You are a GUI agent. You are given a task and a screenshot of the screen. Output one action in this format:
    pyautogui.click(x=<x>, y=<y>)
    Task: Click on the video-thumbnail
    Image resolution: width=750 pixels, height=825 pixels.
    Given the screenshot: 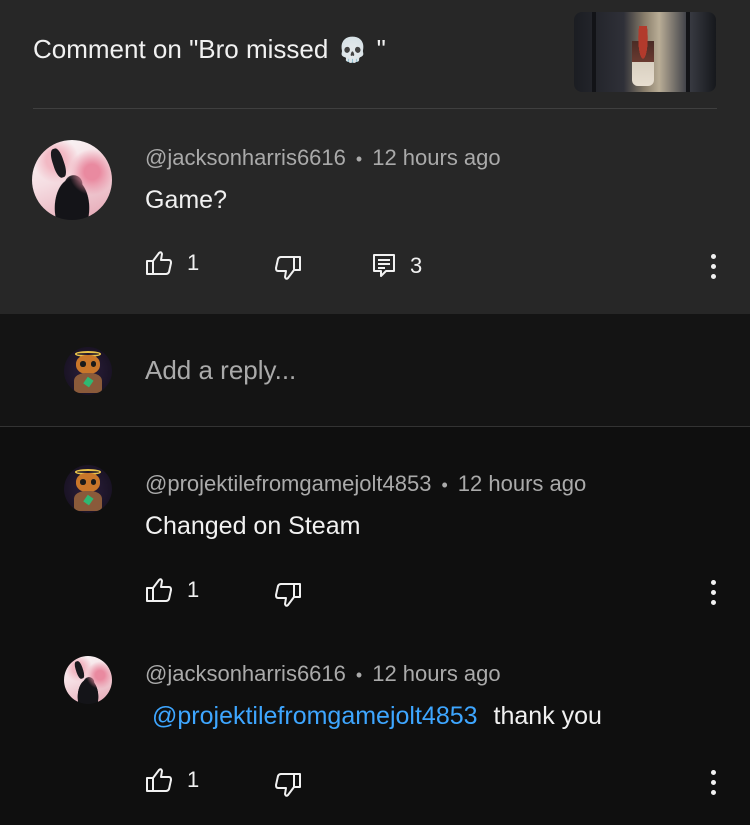 What is the action you would take?
    pyautogui.click(x=645, y=52)
    